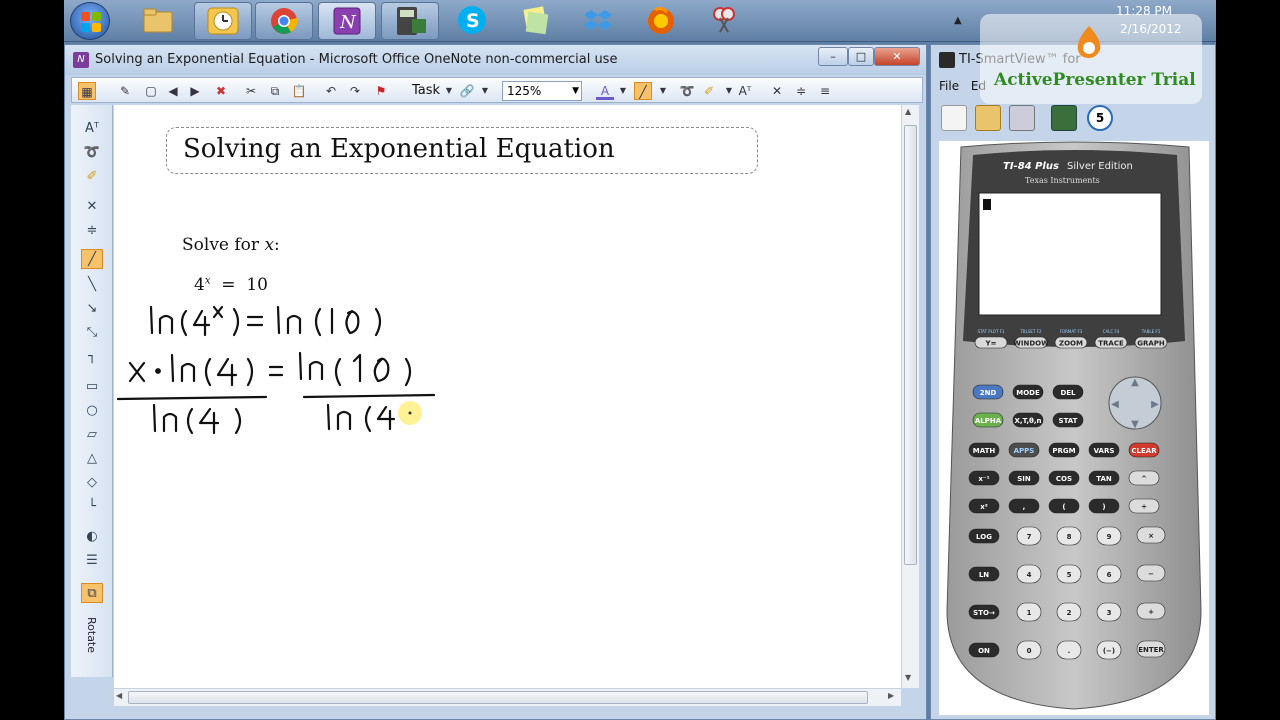 The image size is (1280, 720). I want to click on key-row3: MATH, so click(984, 450).